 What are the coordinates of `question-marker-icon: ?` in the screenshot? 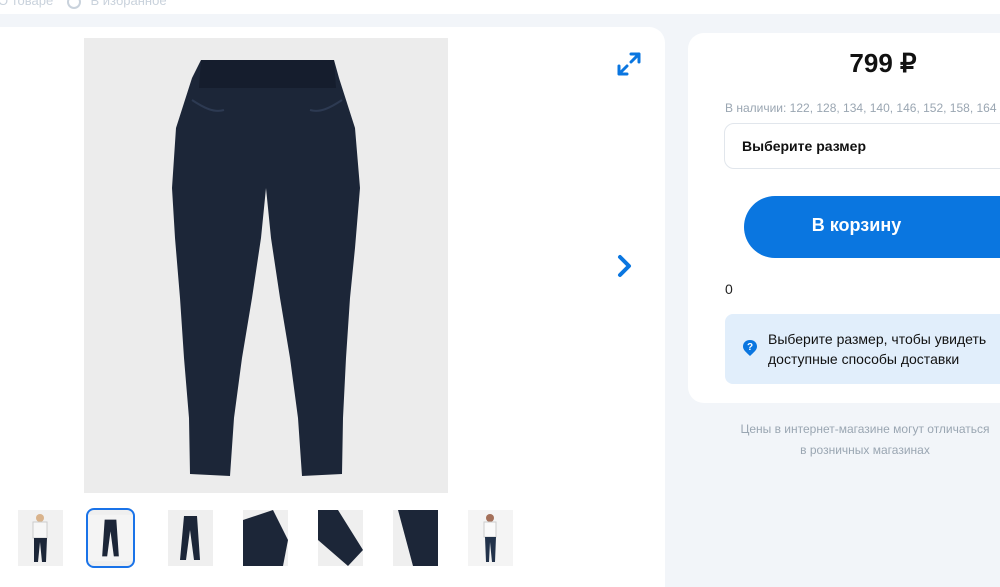 It's located at (750, 348).